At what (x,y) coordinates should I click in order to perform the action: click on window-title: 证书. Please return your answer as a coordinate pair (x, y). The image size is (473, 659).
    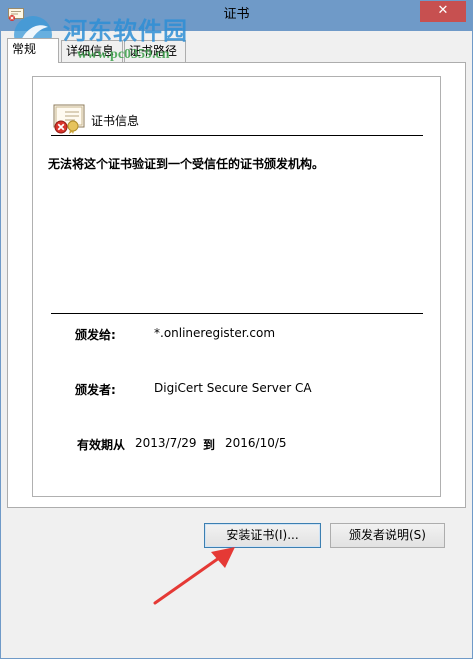
    Looking at the image, I should click on (236, 14).